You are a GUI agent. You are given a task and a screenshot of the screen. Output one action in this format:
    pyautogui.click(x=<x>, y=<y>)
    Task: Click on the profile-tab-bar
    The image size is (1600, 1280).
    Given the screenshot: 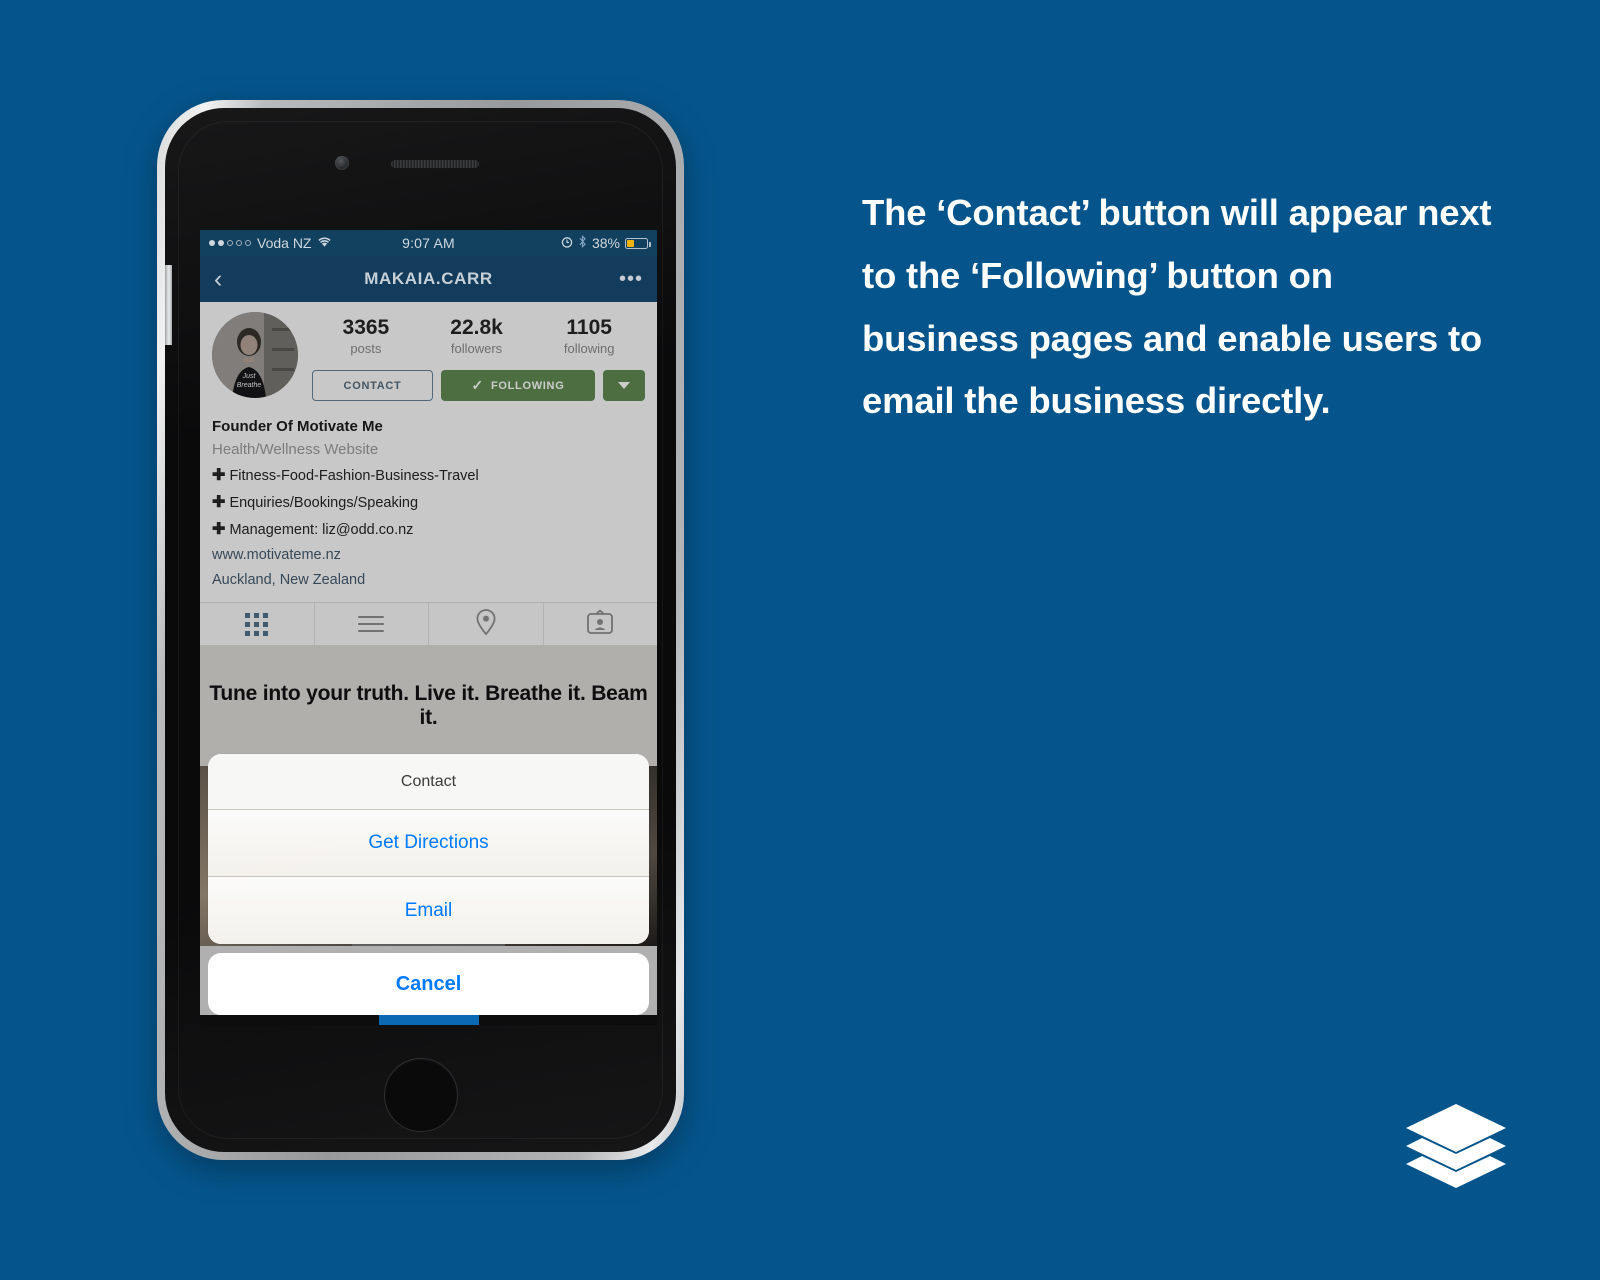 What is the action you would take?
    pyautogui.click(x=429, y=624)
    